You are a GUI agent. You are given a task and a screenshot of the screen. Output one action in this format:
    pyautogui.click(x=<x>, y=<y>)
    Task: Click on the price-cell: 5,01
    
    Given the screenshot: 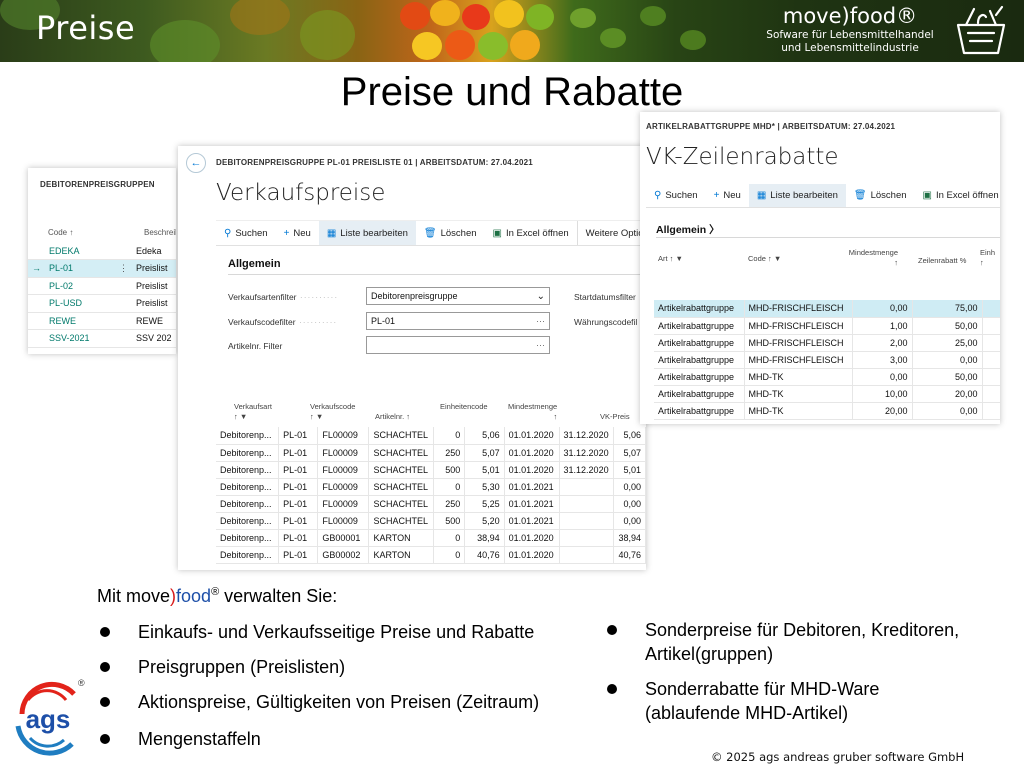 What is the action you would take?
    pyautogui.click(x=484, y=470)
    